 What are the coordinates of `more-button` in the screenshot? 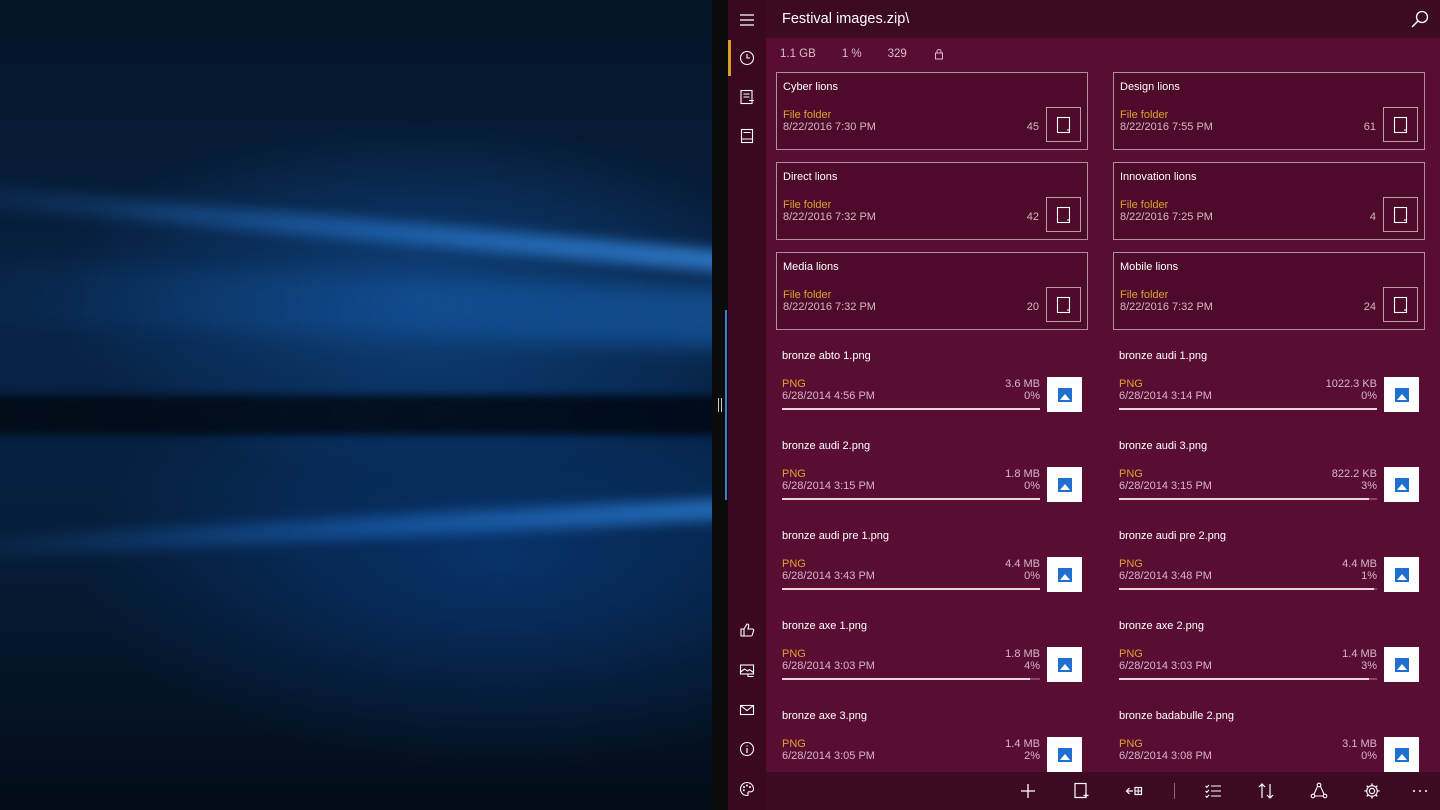 It's located at (1420, 791).